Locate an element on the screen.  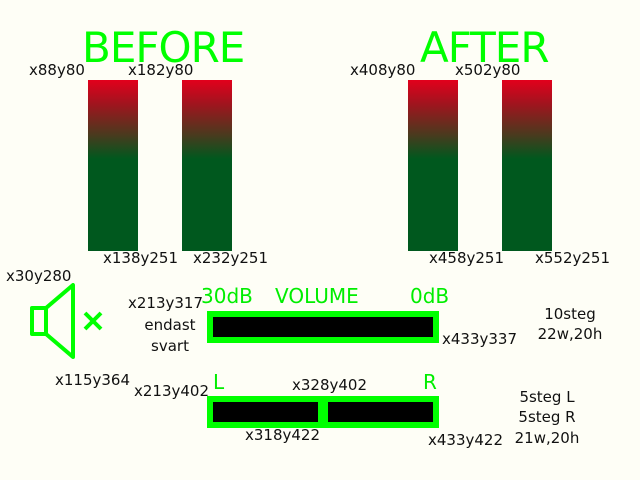
coord-label: x408y80 is located at coordinates (383, 70).